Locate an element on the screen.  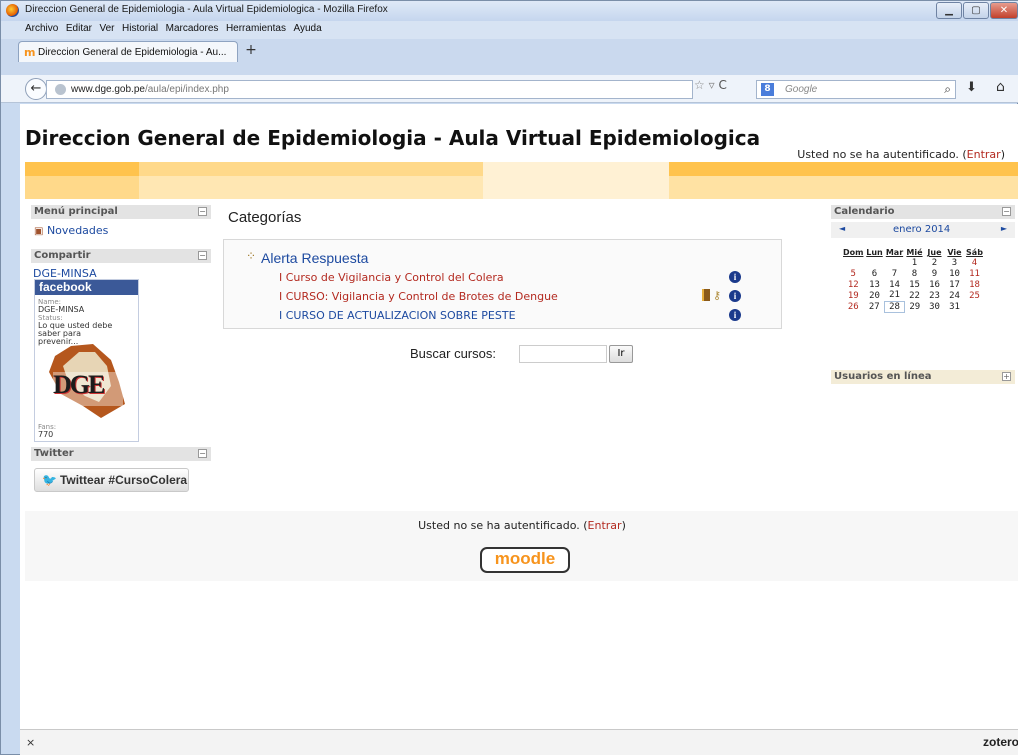
reload-icon: C is located at coordinates (722, 85).